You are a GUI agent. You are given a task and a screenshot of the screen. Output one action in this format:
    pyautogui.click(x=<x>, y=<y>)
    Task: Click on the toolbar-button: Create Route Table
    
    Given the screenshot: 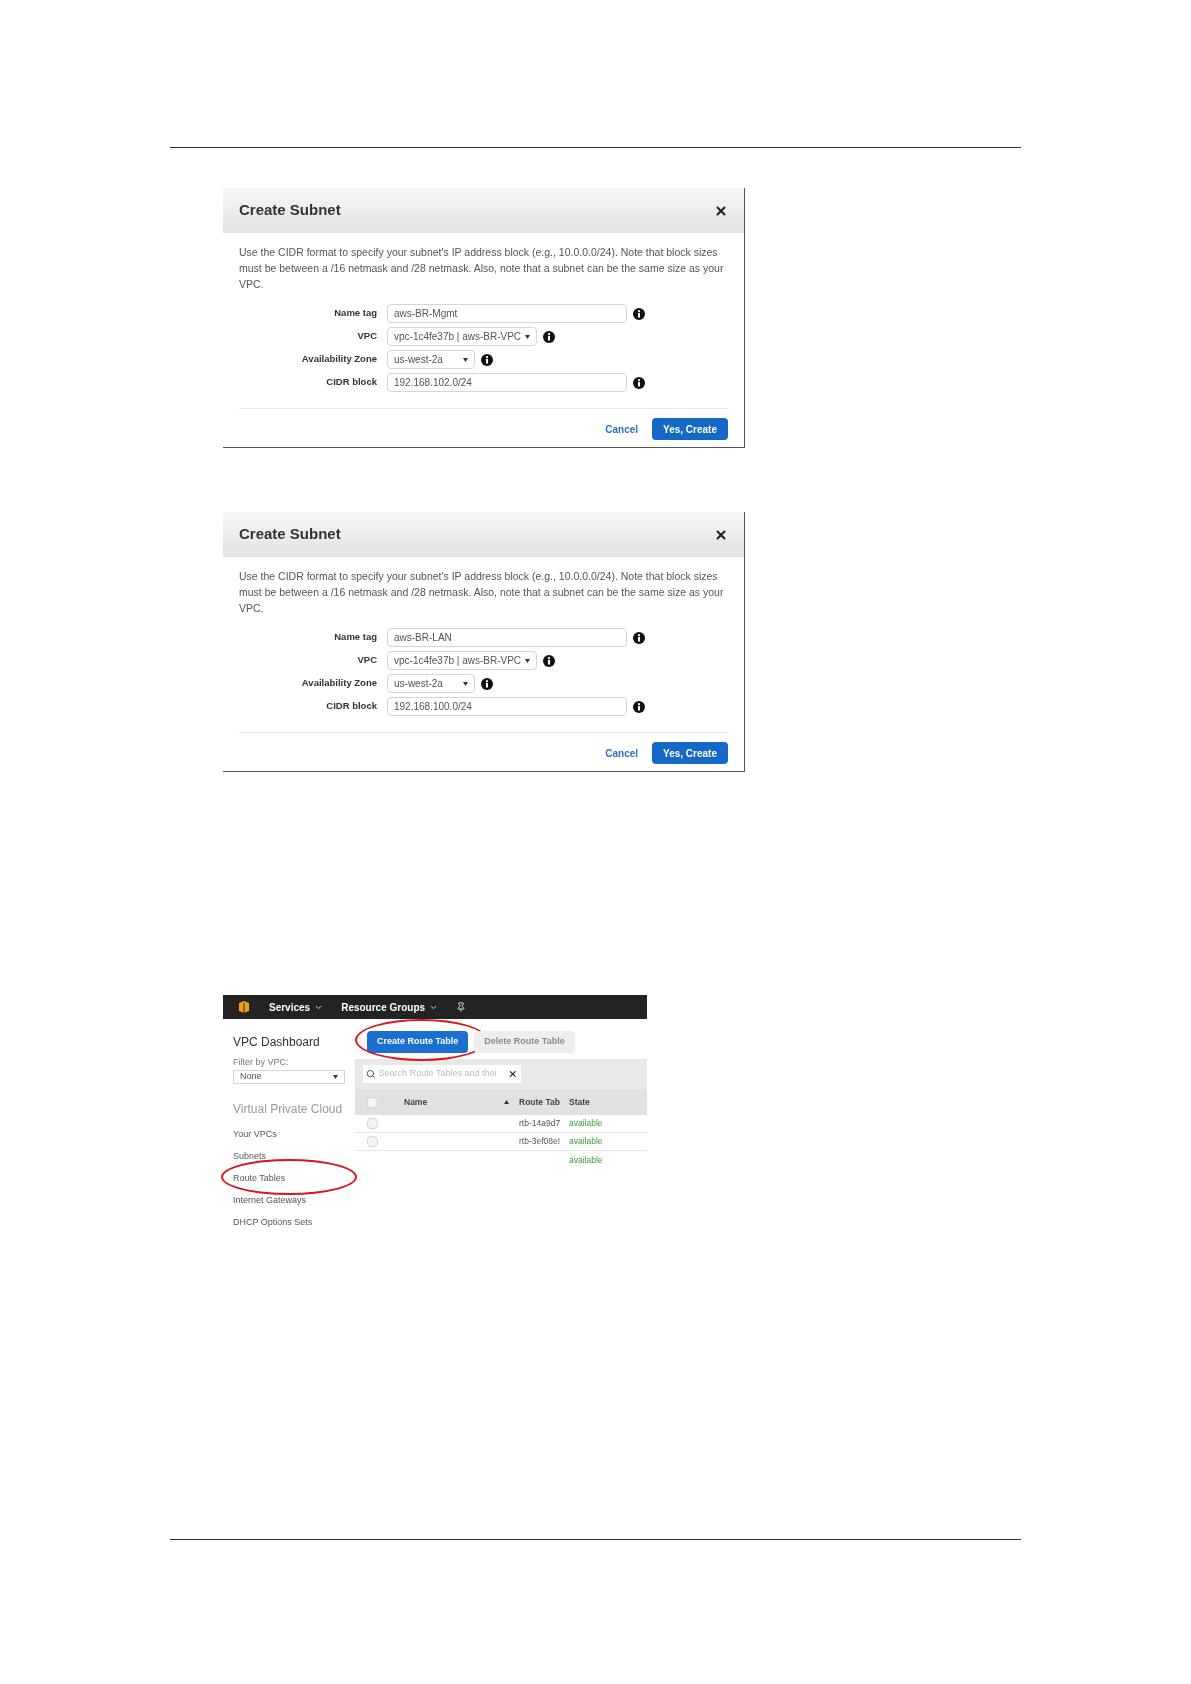 What is the action you would take?
    pyautogui.click(x=418, y=1041)
    